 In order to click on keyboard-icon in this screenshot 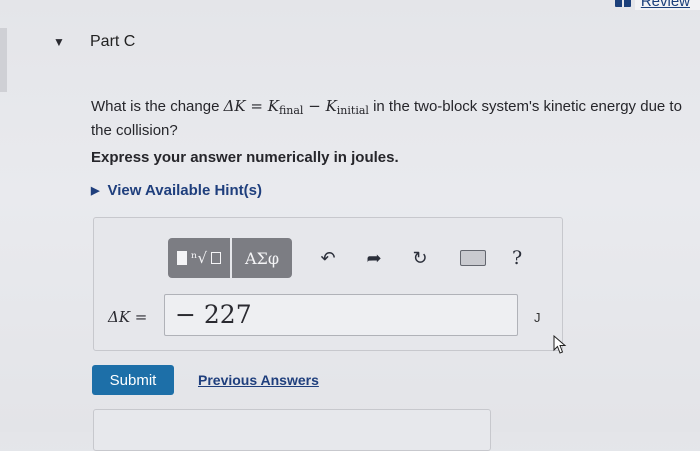, I will do `click(473, 258)`.